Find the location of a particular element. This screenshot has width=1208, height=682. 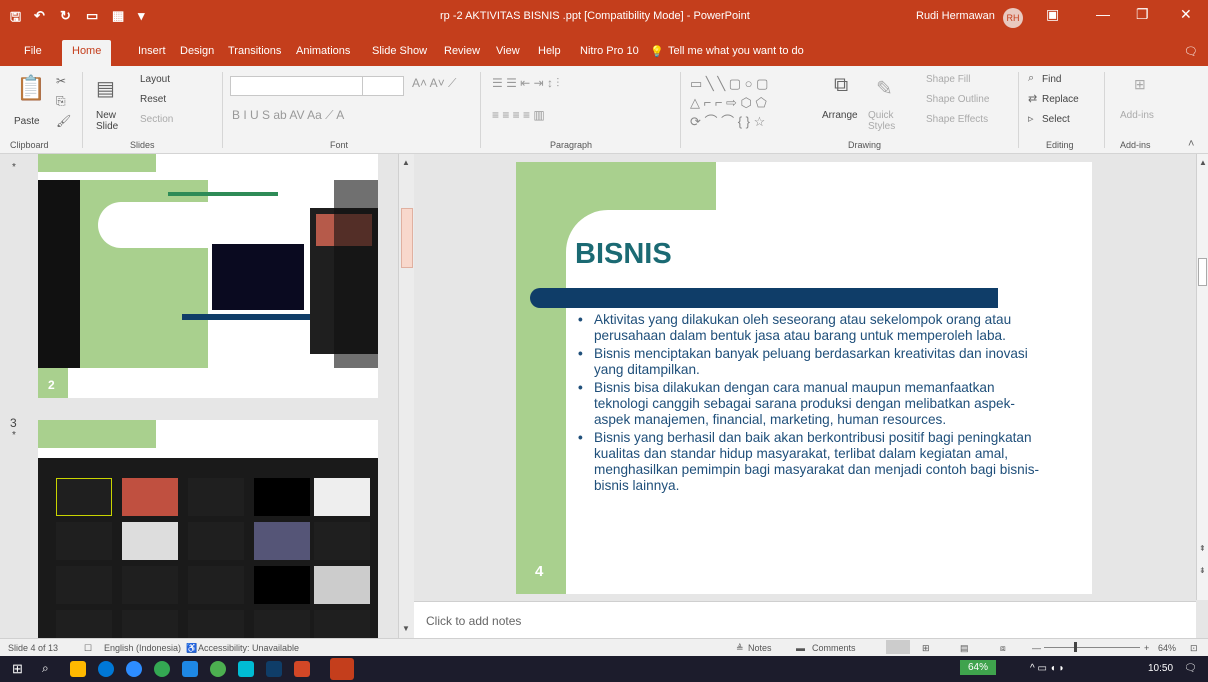

grow-font-icon: A˄ A˅ ⟋ is located at coordinates (434, 83).